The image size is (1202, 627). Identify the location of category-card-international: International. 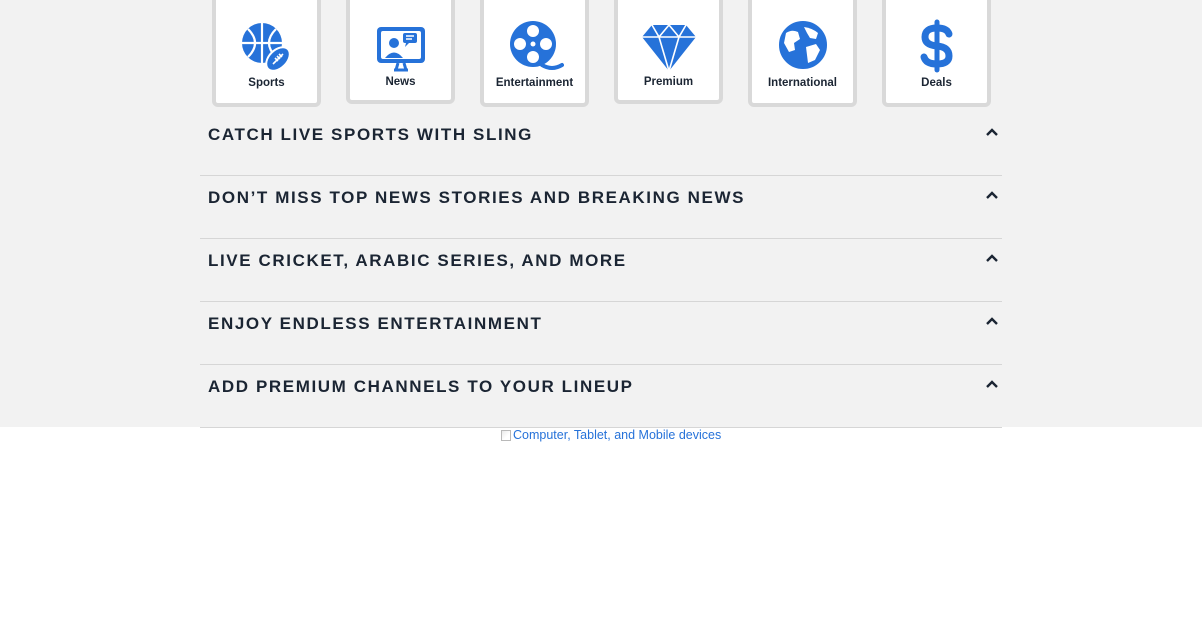
(802, 53).